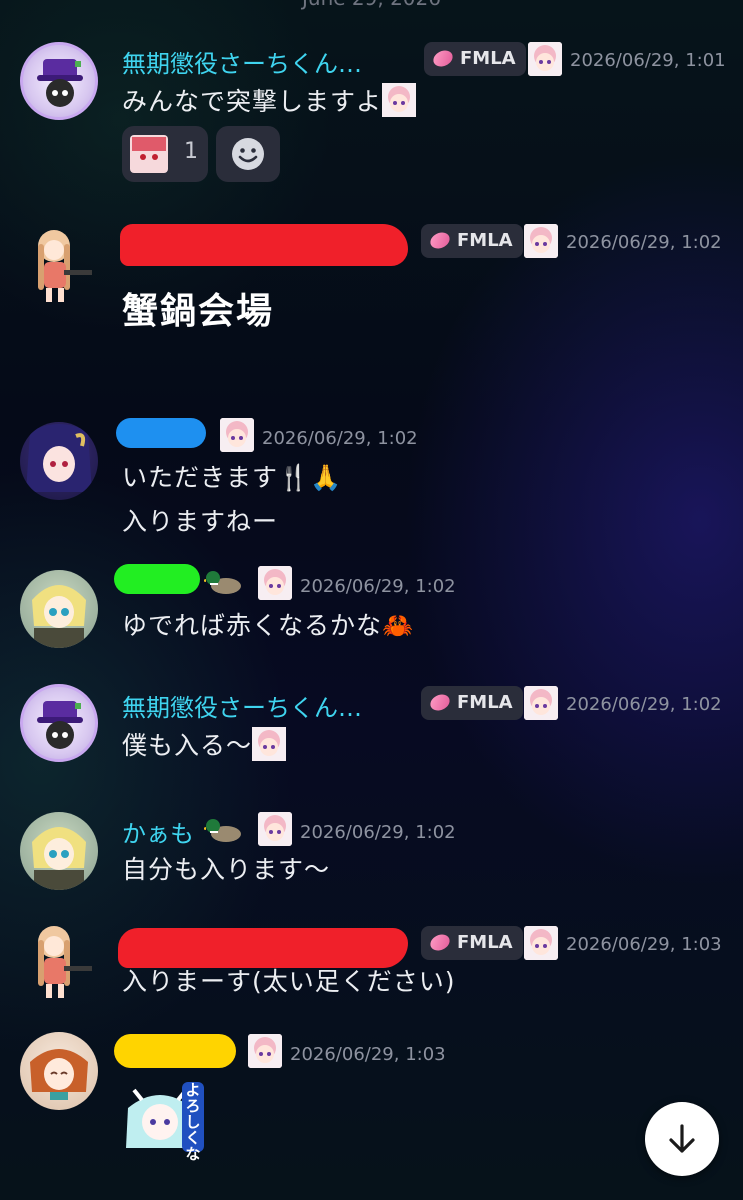 This screenshot has height=1200, width=743. What do you see at coordinates (193, 1122) in the screenshot?
I see `sticker-caption: よろしくな` at bounding box center [193, 1122].